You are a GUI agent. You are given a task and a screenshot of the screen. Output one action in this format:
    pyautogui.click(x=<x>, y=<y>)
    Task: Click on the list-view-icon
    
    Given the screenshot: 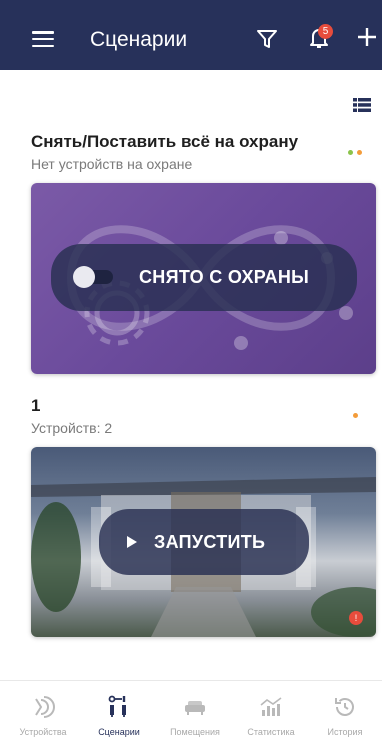 What is the action you would take?
    pyautogui.click(x=362, y=107)
    